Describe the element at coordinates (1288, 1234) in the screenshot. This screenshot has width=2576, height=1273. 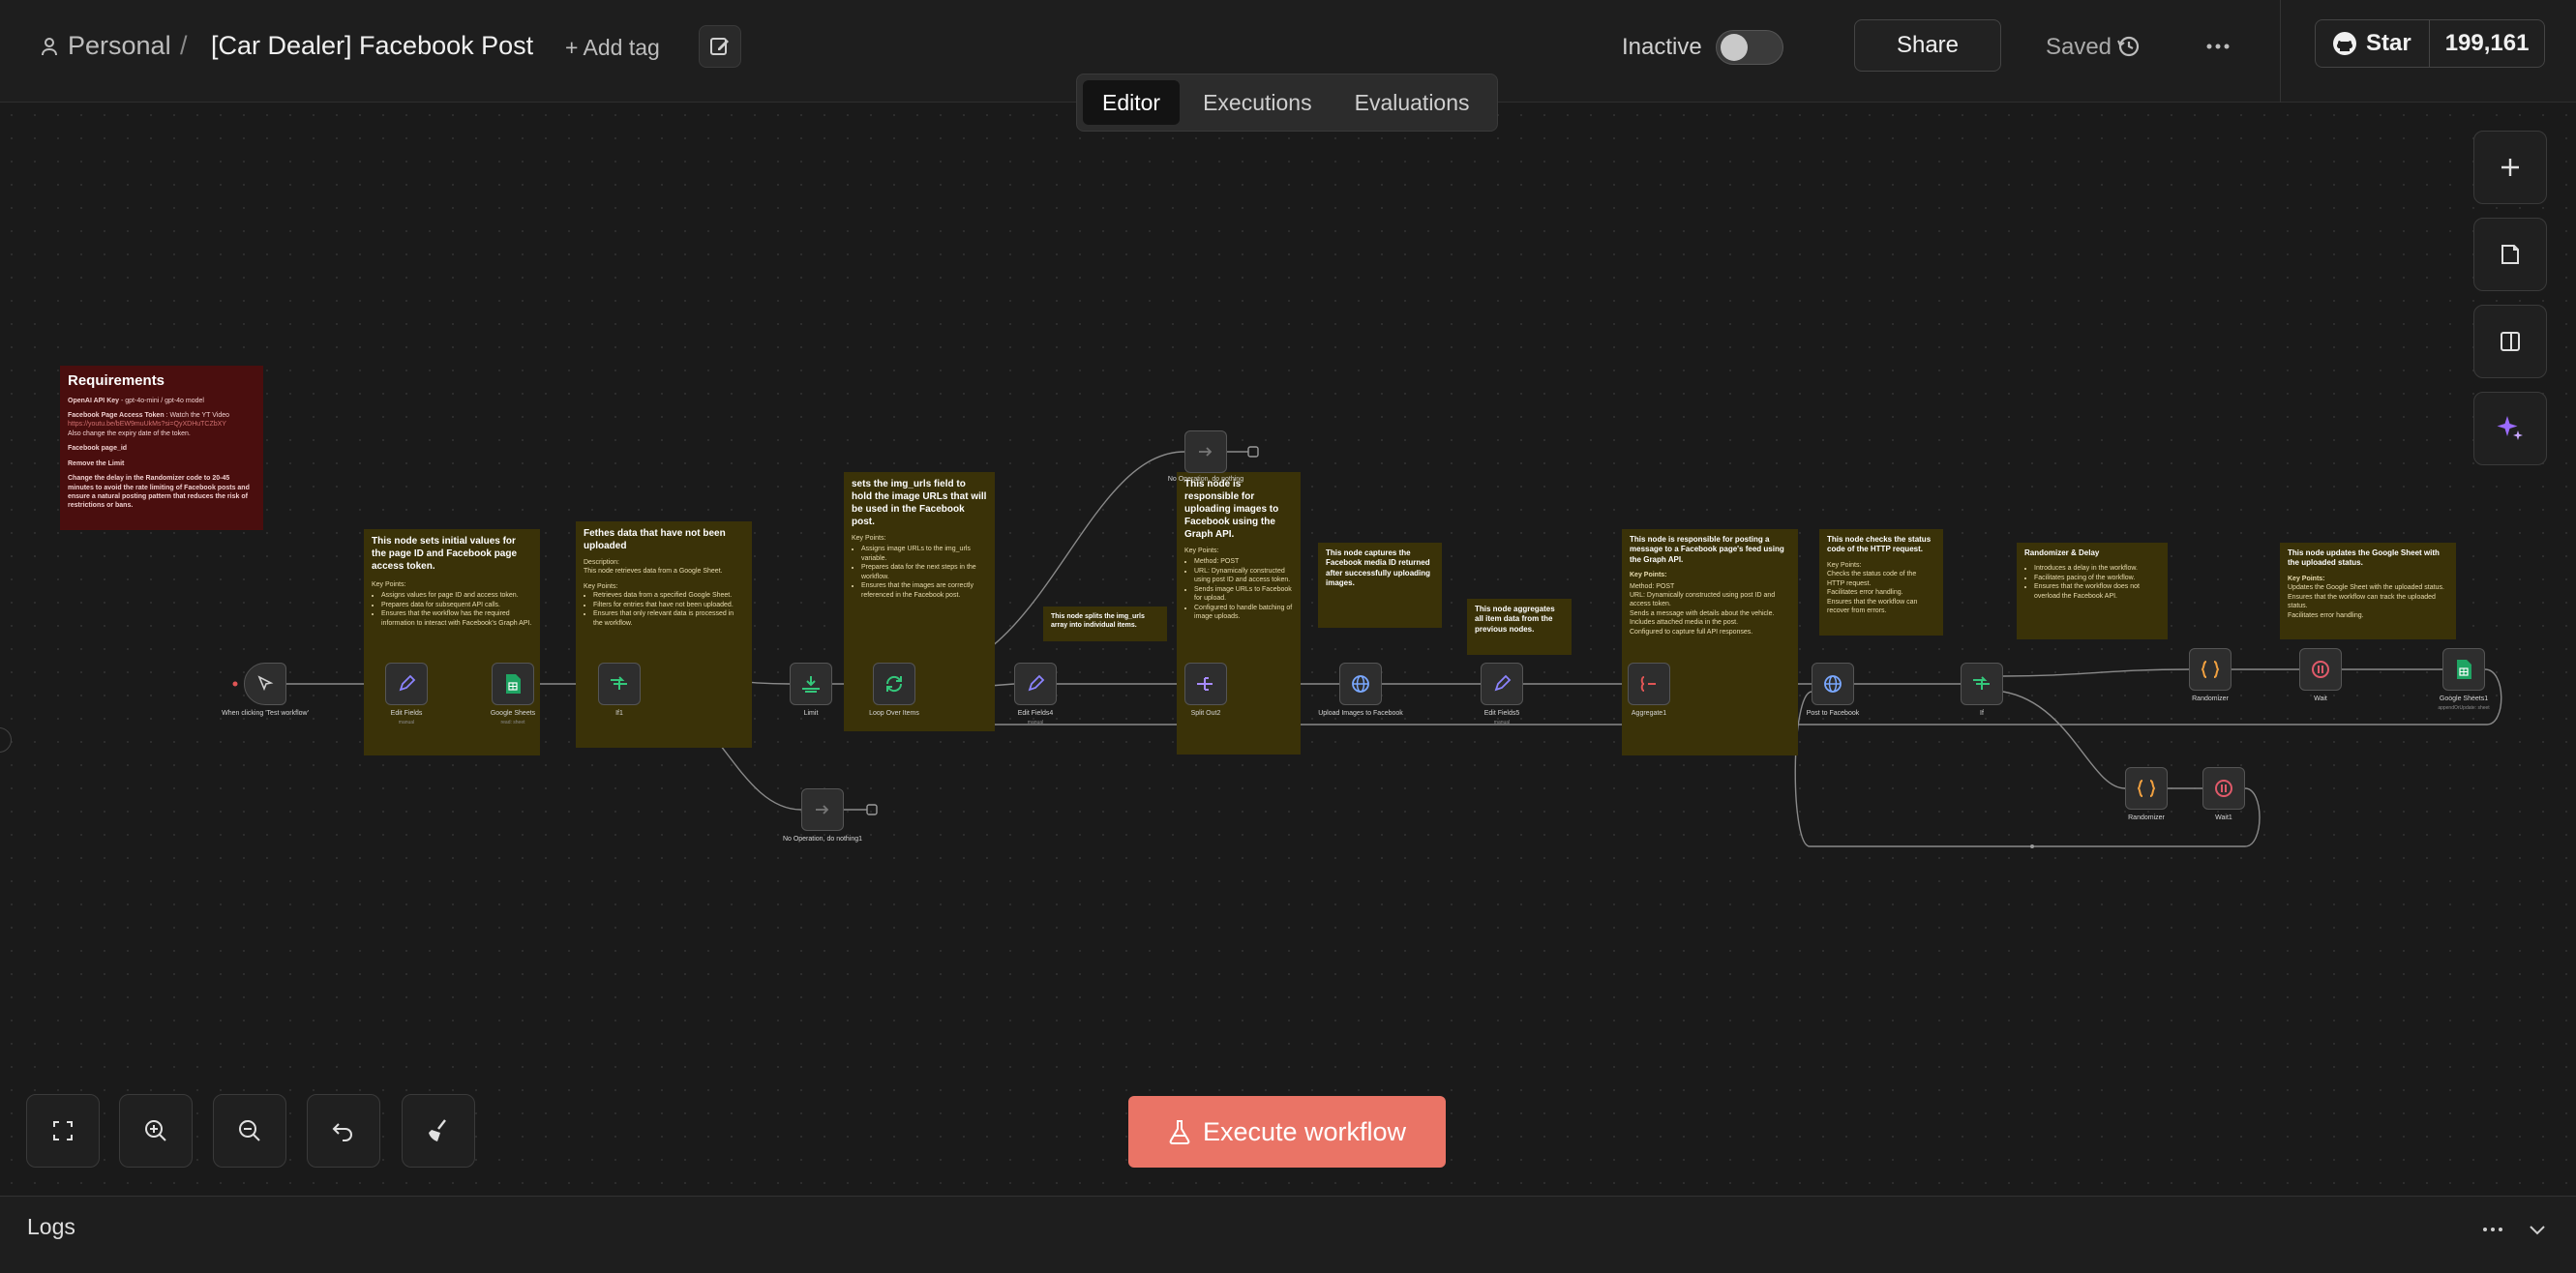
I see `logs-panel: Logs` at that location.